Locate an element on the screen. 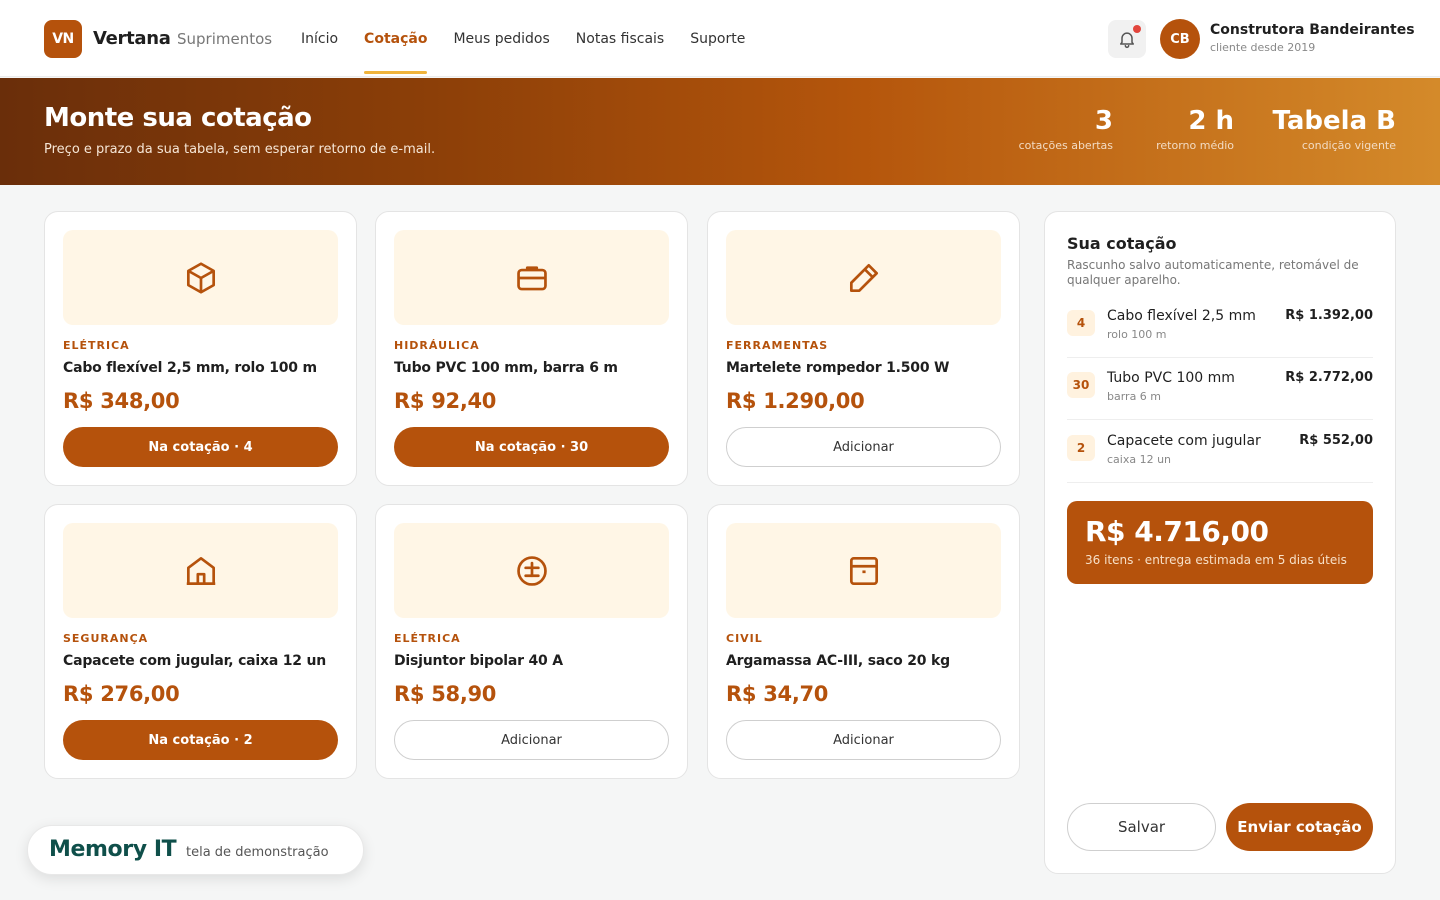 The height and width of the screenshot is (900, 1440). product-category: FERRAMENTAS is located at coordinates (777, 345).